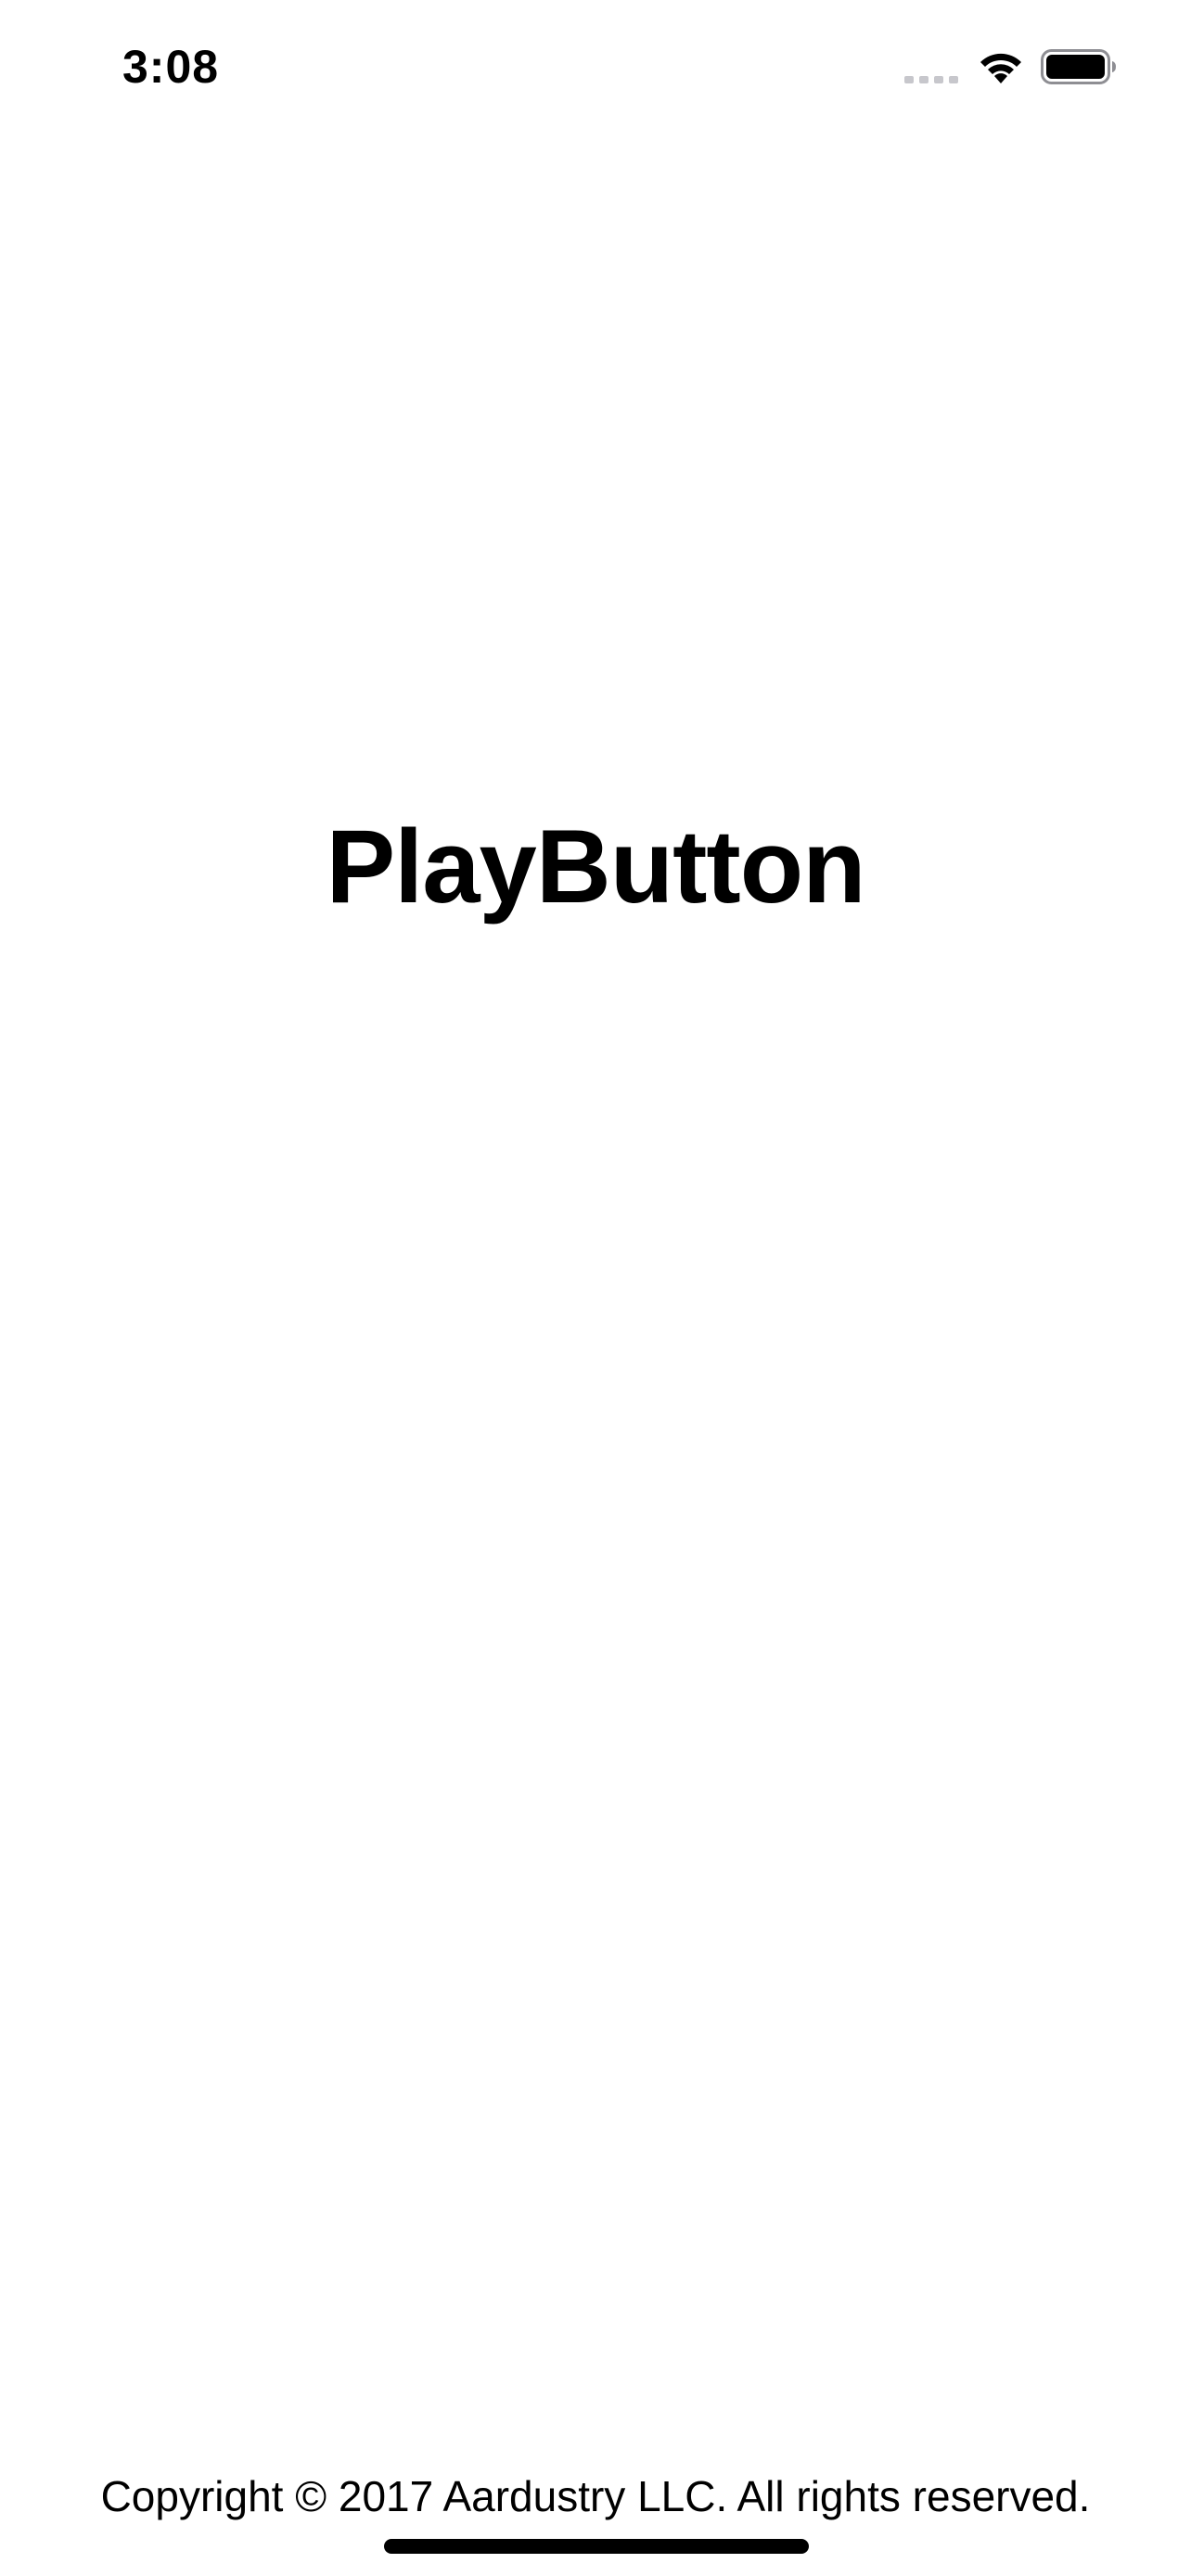 This screenshot has height=2576, width=1191. What do you see at coordinates (931, 79) in the screenshot?
I see `cellular-signal-icon` at bounding box center [931, 79].